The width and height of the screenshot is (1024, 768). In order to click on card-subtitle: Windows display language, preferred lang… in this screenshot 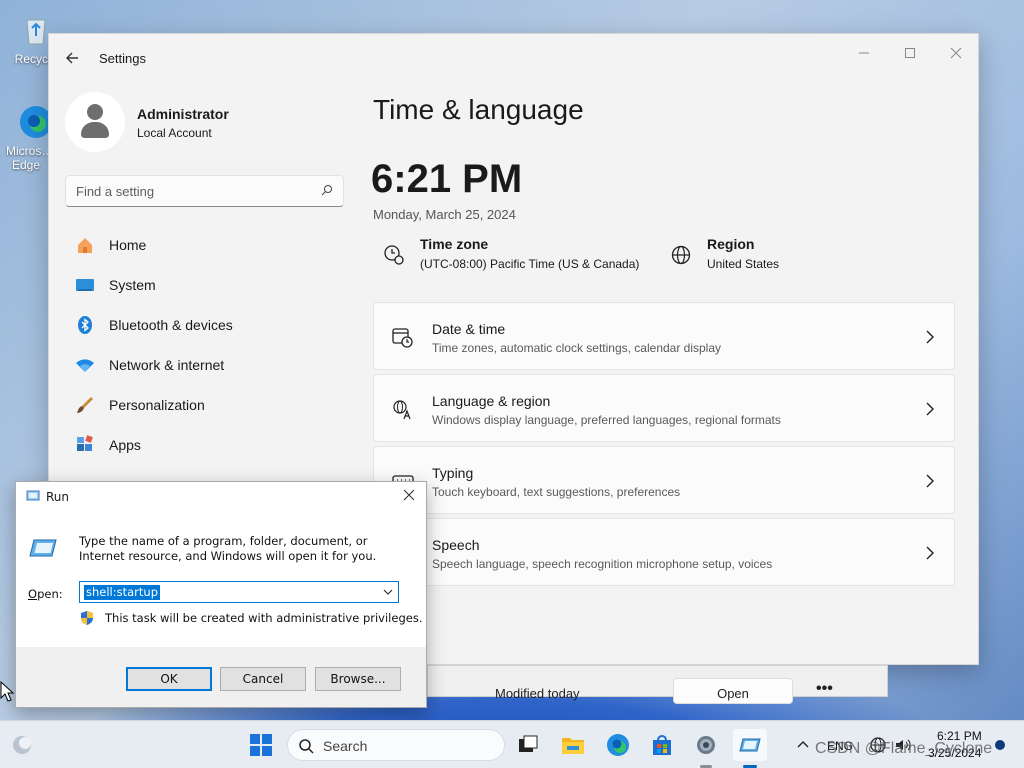, I will do `click(606, 420)`.